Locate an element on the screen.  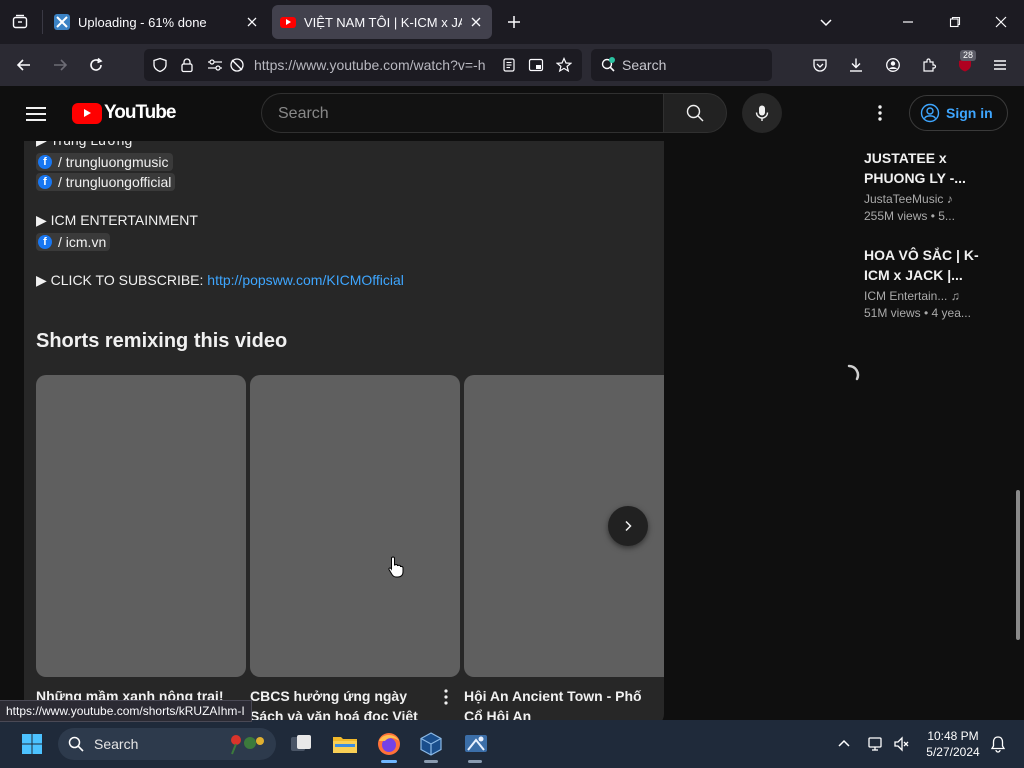
ublock-extension-icon: 28 is located at coordinates (965, 63).